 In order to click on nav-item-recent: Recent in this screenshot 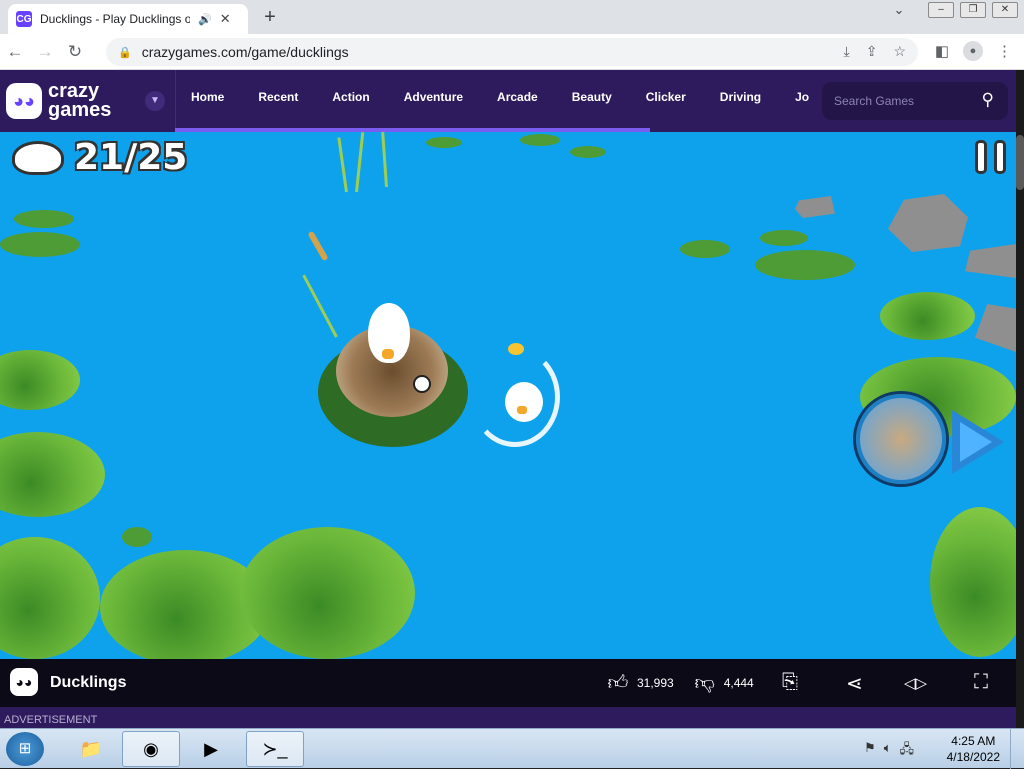, I will do `click(278, 97)`.